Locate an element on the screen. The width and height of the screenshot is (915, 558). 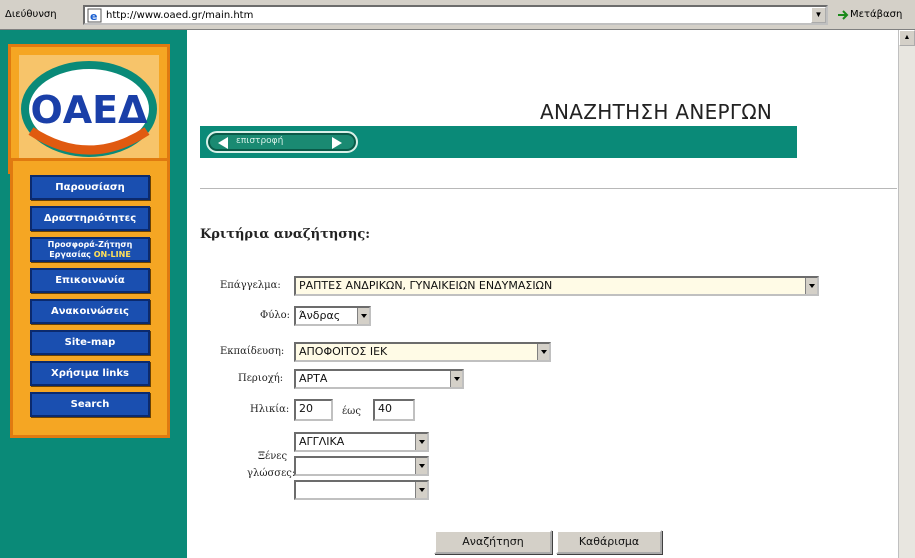
gender-value: Άνδρας is located at coordinates (320, 315).